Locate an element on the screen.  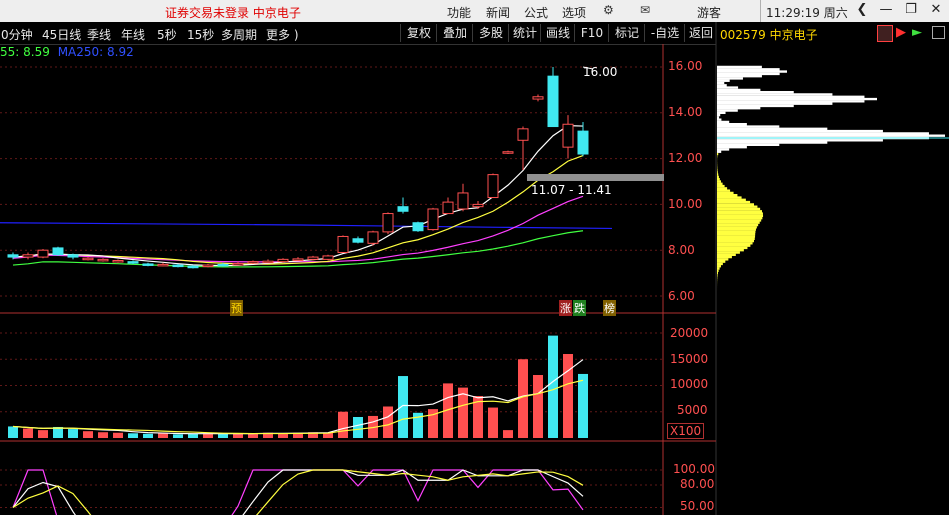
limit-up-marker: 涨 is located at coordinates (565, 308).